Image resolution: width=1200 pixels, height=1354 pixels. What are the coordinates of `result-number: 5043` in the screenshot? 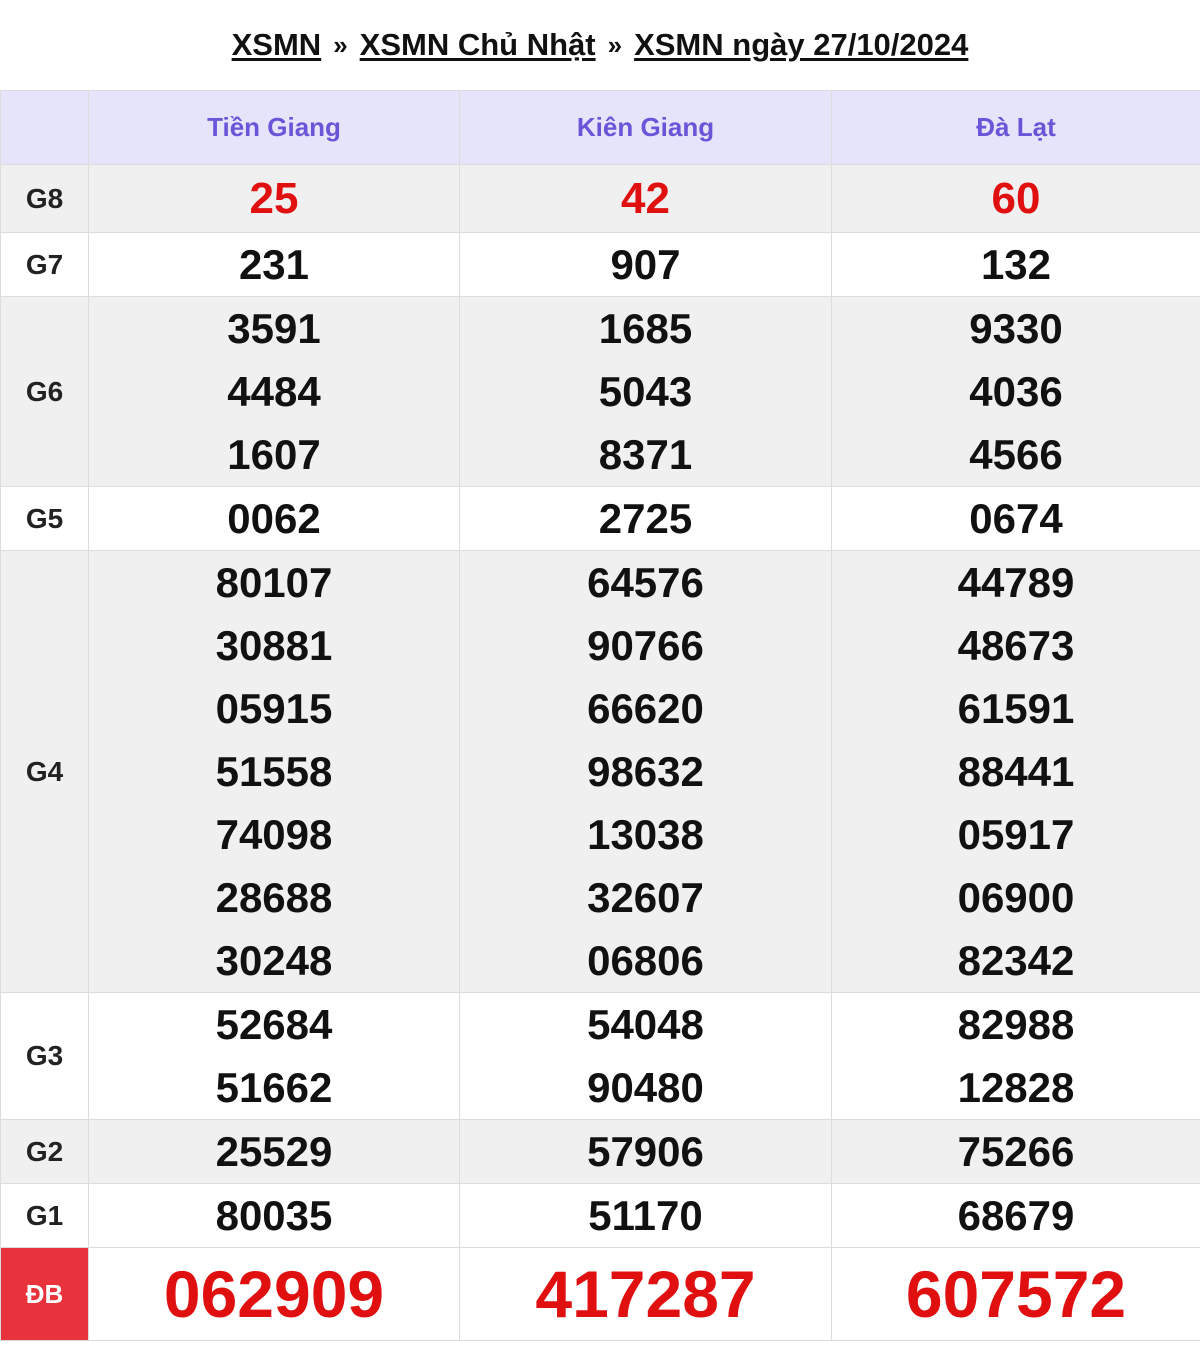 It's located at (645, 391).